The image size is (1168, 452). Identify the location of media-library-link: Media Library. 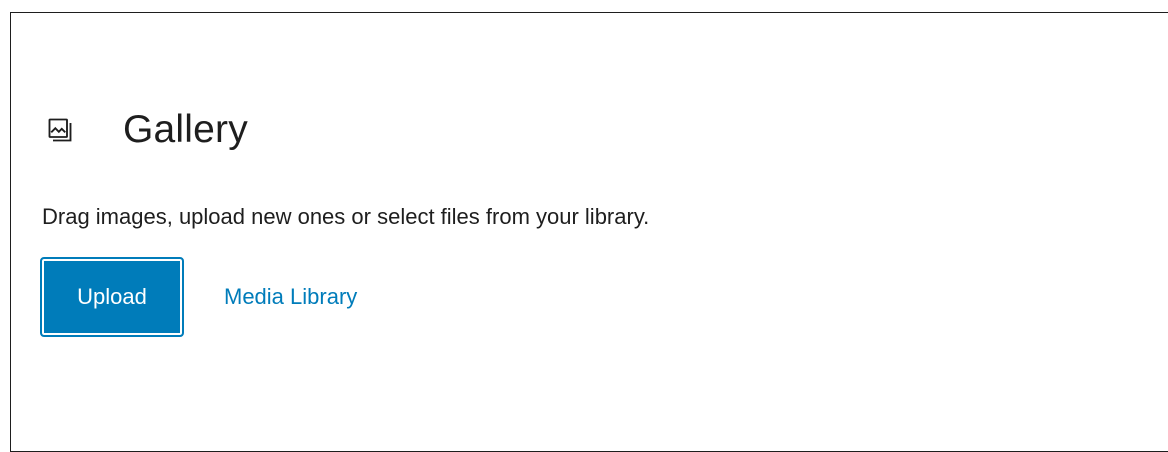
(290, 297).